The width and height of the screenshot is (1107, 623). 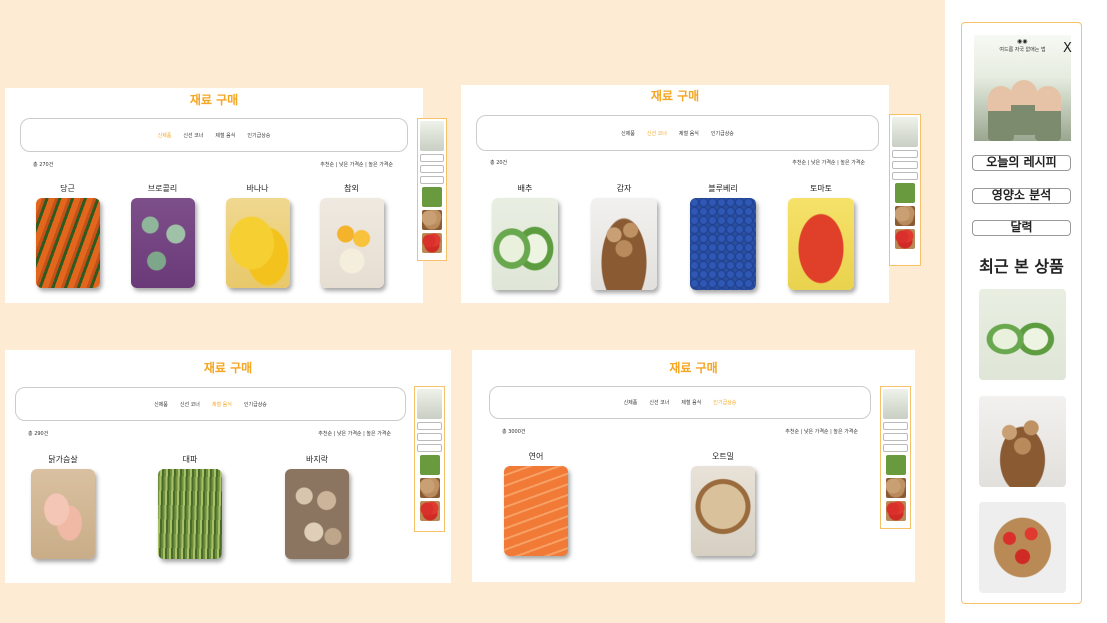 I want to click on product-oatmeal: 오트밀, so click(x=723, y=503).